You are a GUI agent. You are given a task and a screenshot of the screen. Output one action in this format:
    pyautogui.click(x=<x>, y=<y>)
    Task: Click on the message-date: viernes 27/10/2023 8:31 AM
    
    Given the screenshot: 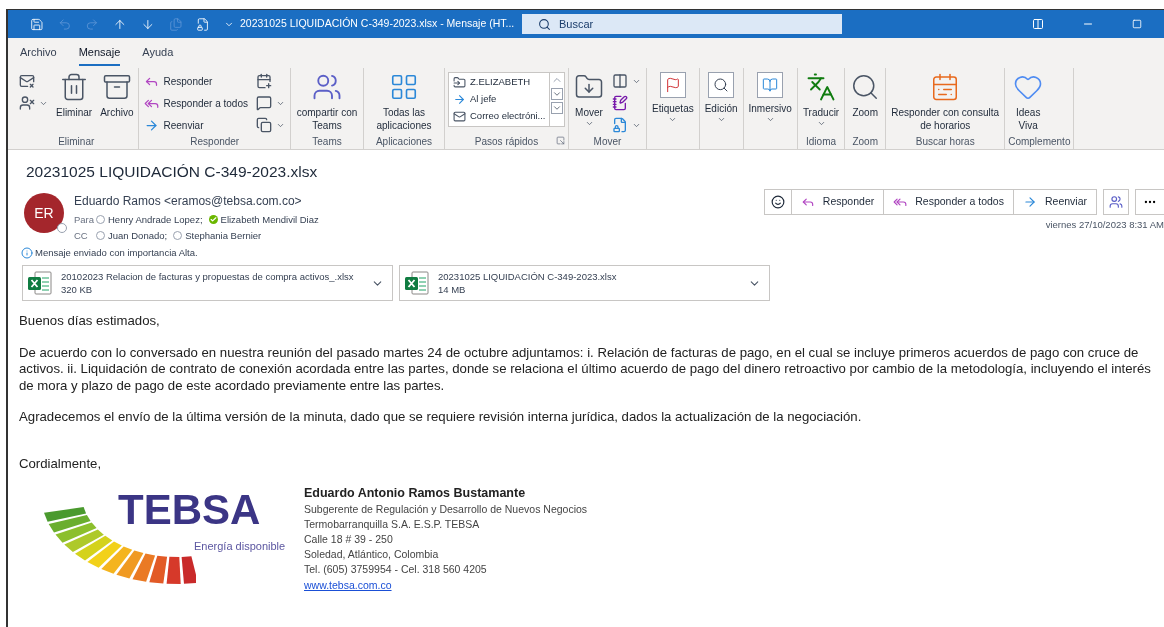 What is the action you would take?
    pyautogui.click(x=1104, y=225)
    